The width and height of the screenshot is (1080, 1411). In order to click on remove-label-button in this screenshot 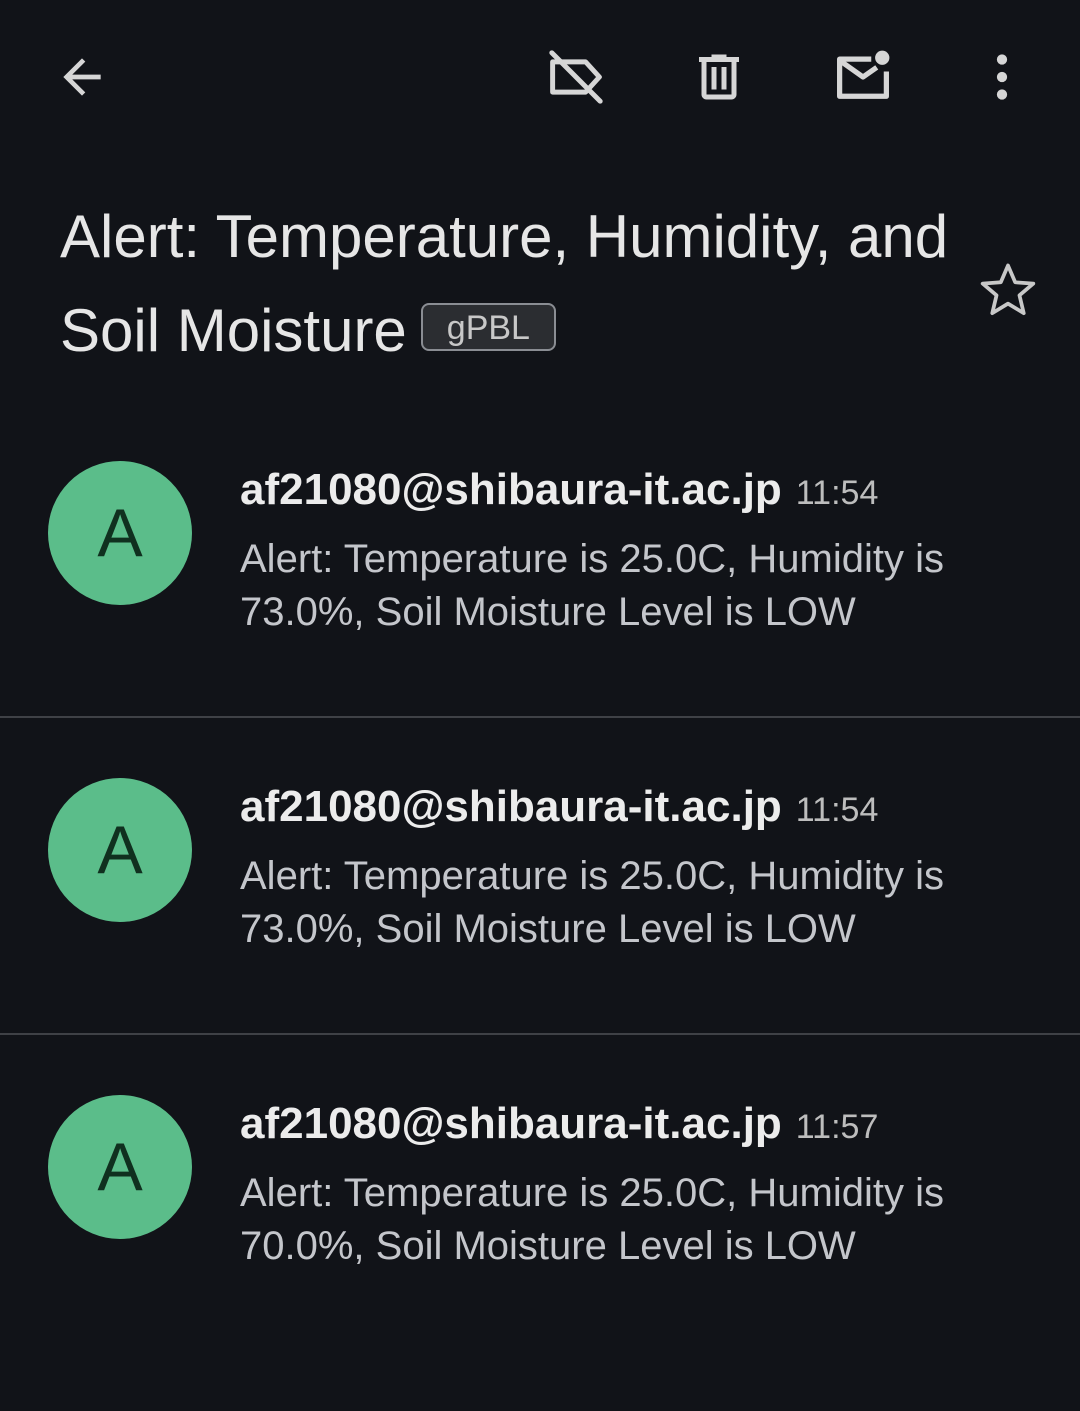, I will do `click(576, 77)`.